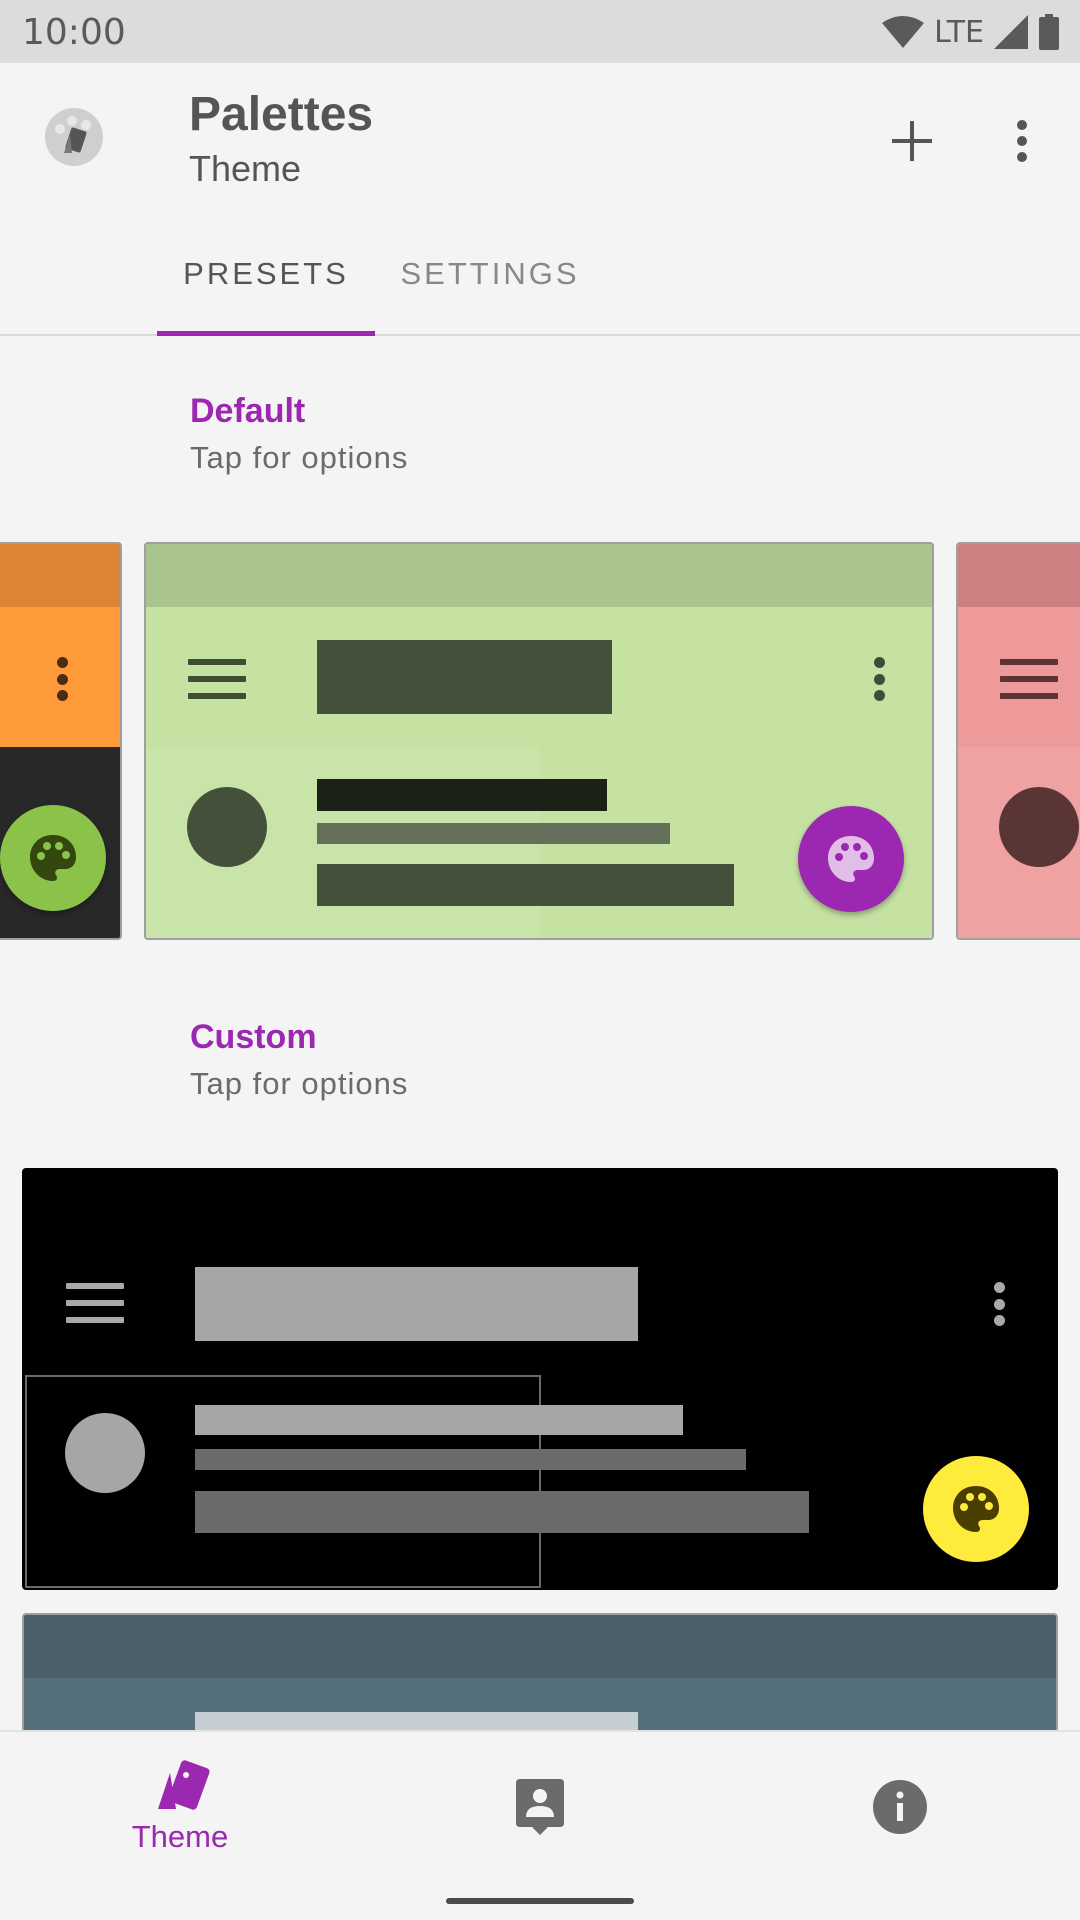 The image size is (1080, 1920). What do you see at coordinates (281, 114) in the screenshot?
I see `page-title: Palettes` at bounding box center [281, 114].